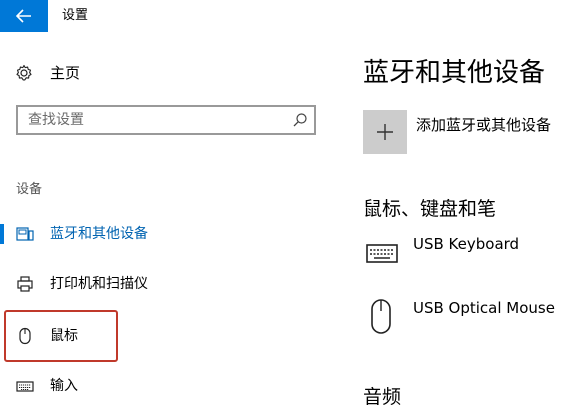 The width and height of the screenshot is (578, 410). I want to click on sidebar-item-printers: 打印机和扫描仪, so click(165, 284).